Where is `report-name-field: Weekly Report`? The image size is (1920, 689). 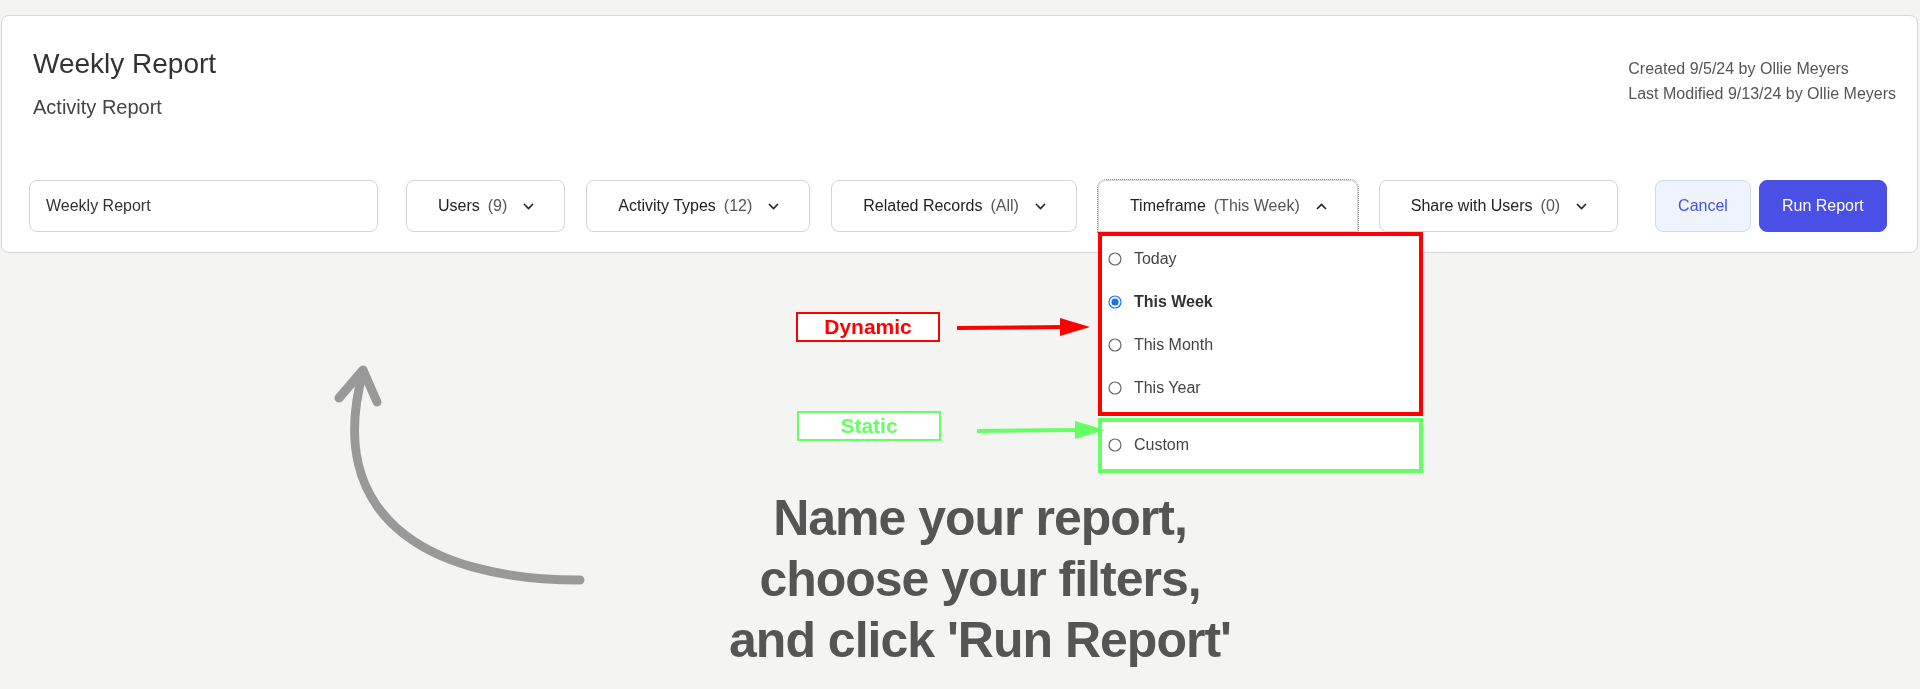 report-name-field: Weekly Report is located at coordinates (203, 206).